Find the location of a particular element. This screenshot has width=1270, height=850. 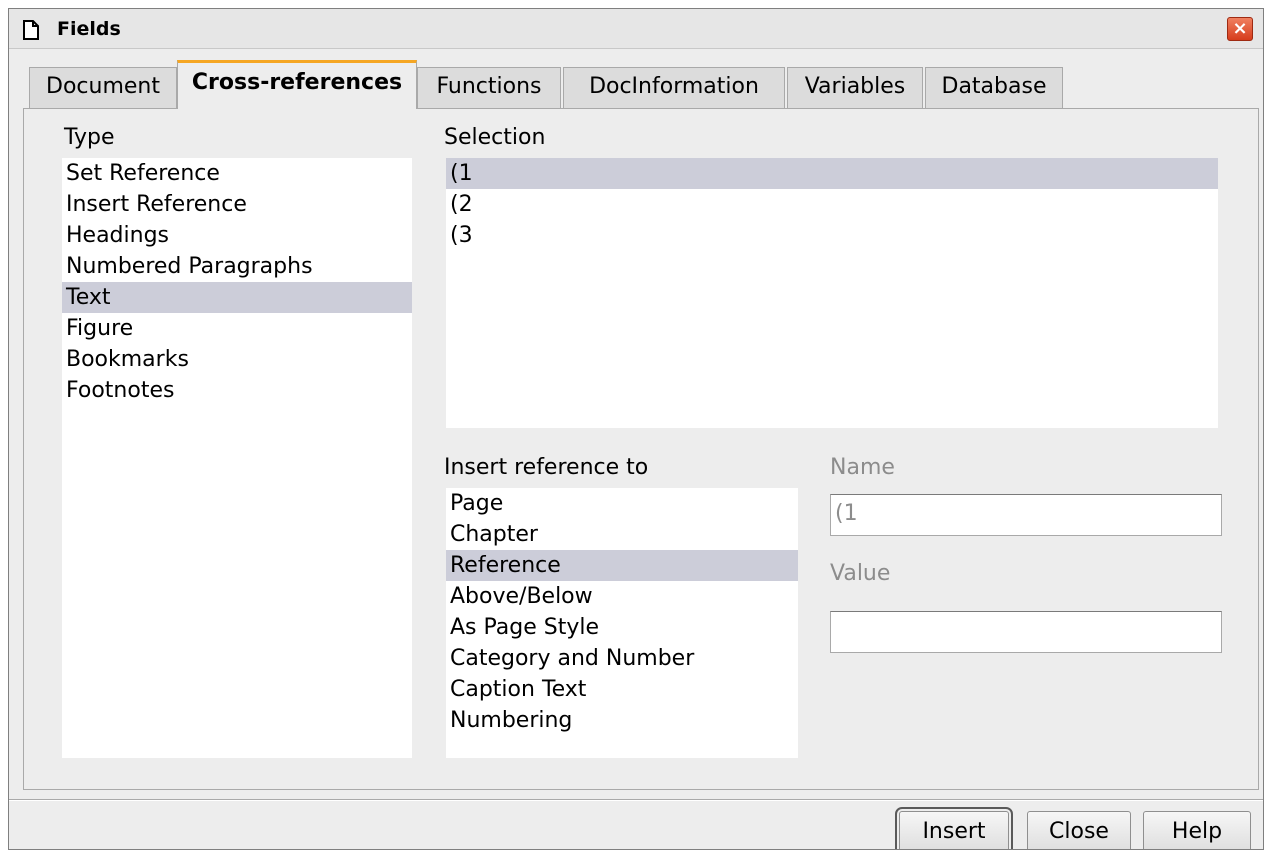

ref-item-numbering: Numbering is located at coordinates (622, 720).